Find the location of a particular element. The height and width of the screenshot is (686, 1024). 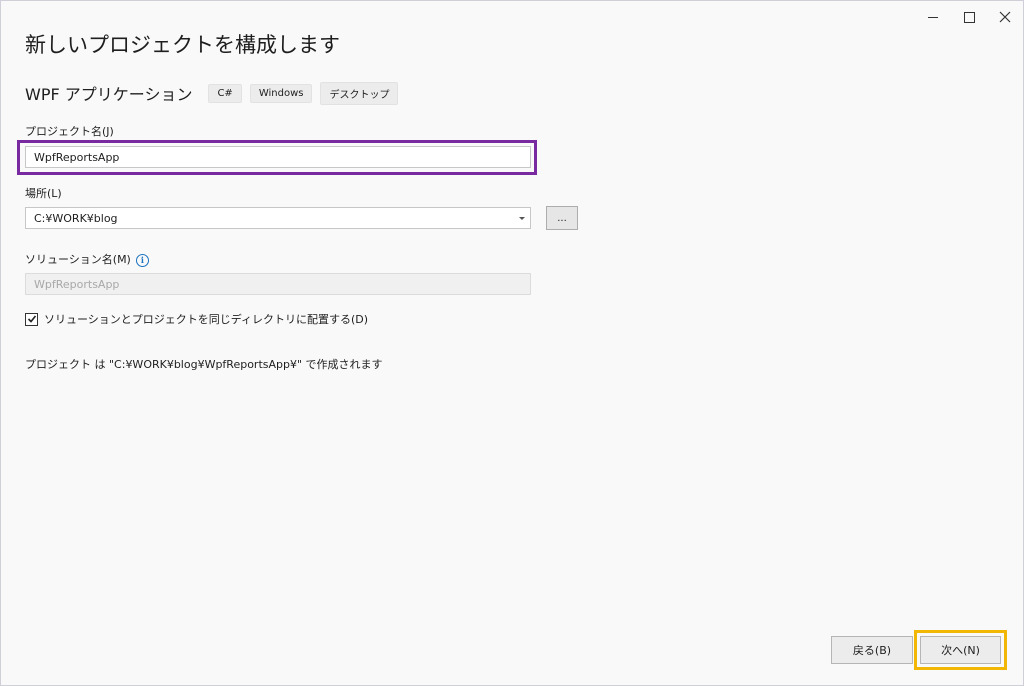

tag-language: C# is located at coordinates (225, 93).